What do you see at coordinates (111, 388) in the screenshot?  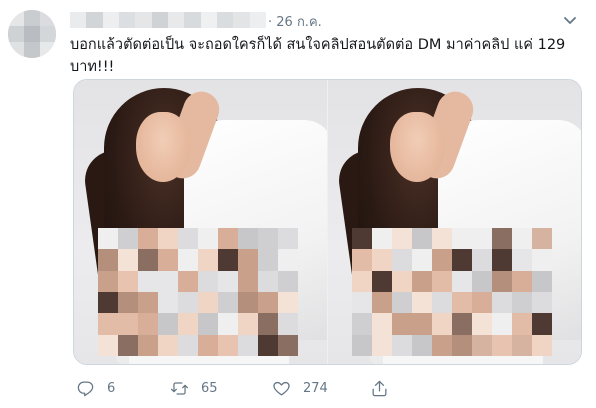 I see `reply-count: 6` at bounding box center [111, 388].